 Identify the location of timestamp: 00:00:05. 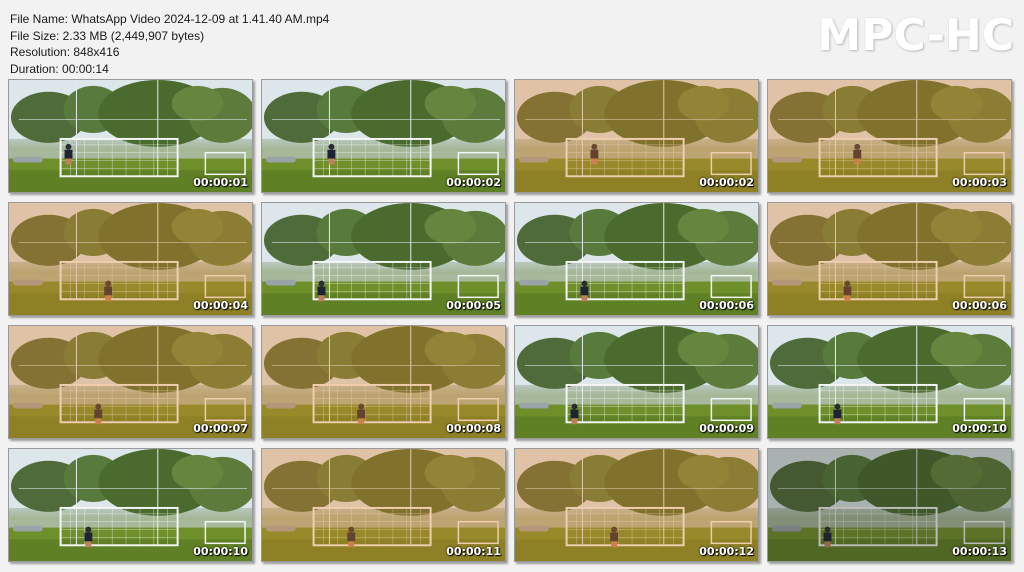
(473, 305).